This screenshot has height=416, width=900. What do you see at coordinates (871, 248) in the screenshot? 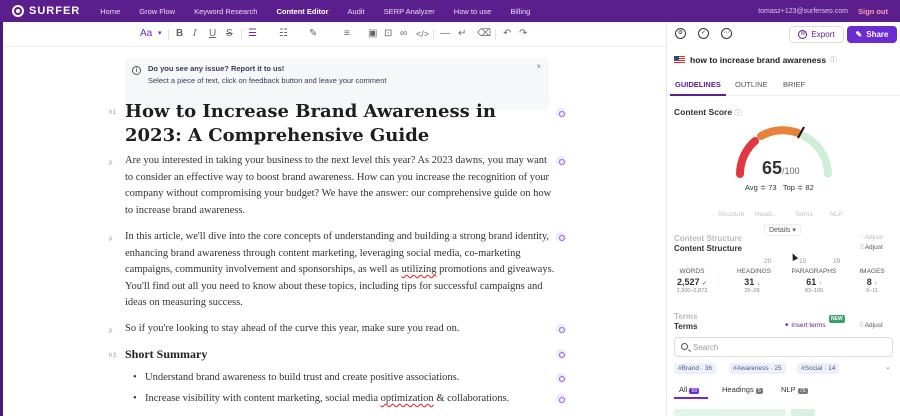
I see `adjust-structure-button: ⫶⫶ Adjust` at bounding box center [871, 248].